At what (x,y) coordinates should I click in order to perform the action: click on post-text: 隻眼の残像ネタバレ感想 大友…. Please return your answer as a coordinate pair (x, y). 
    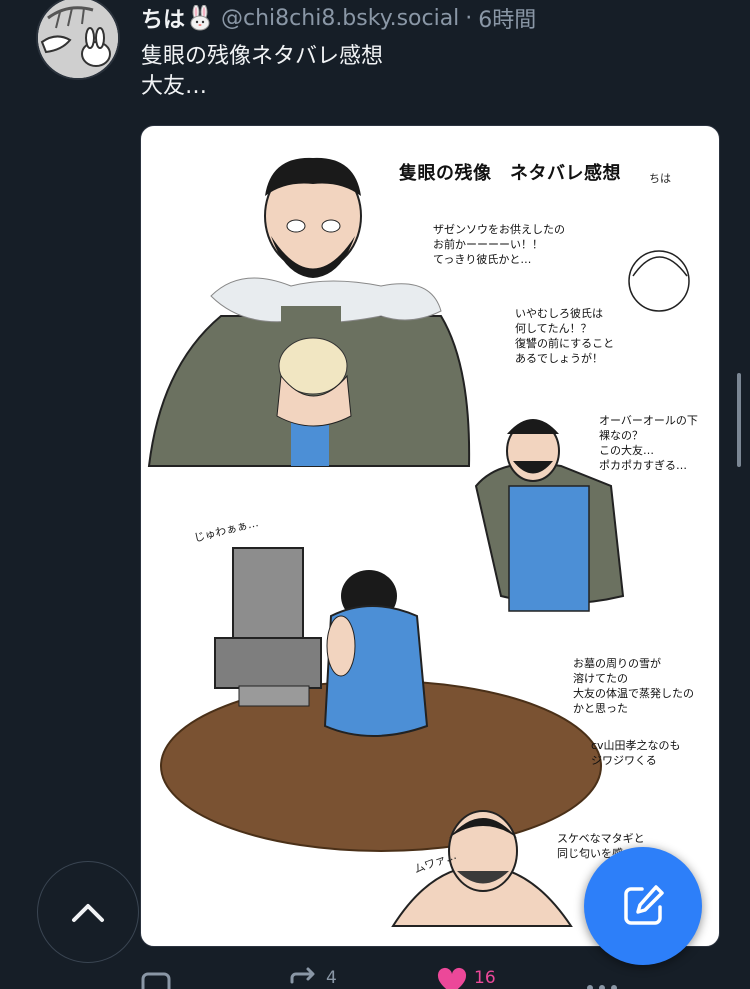
    Looking at the image, I should click on (262, 72).